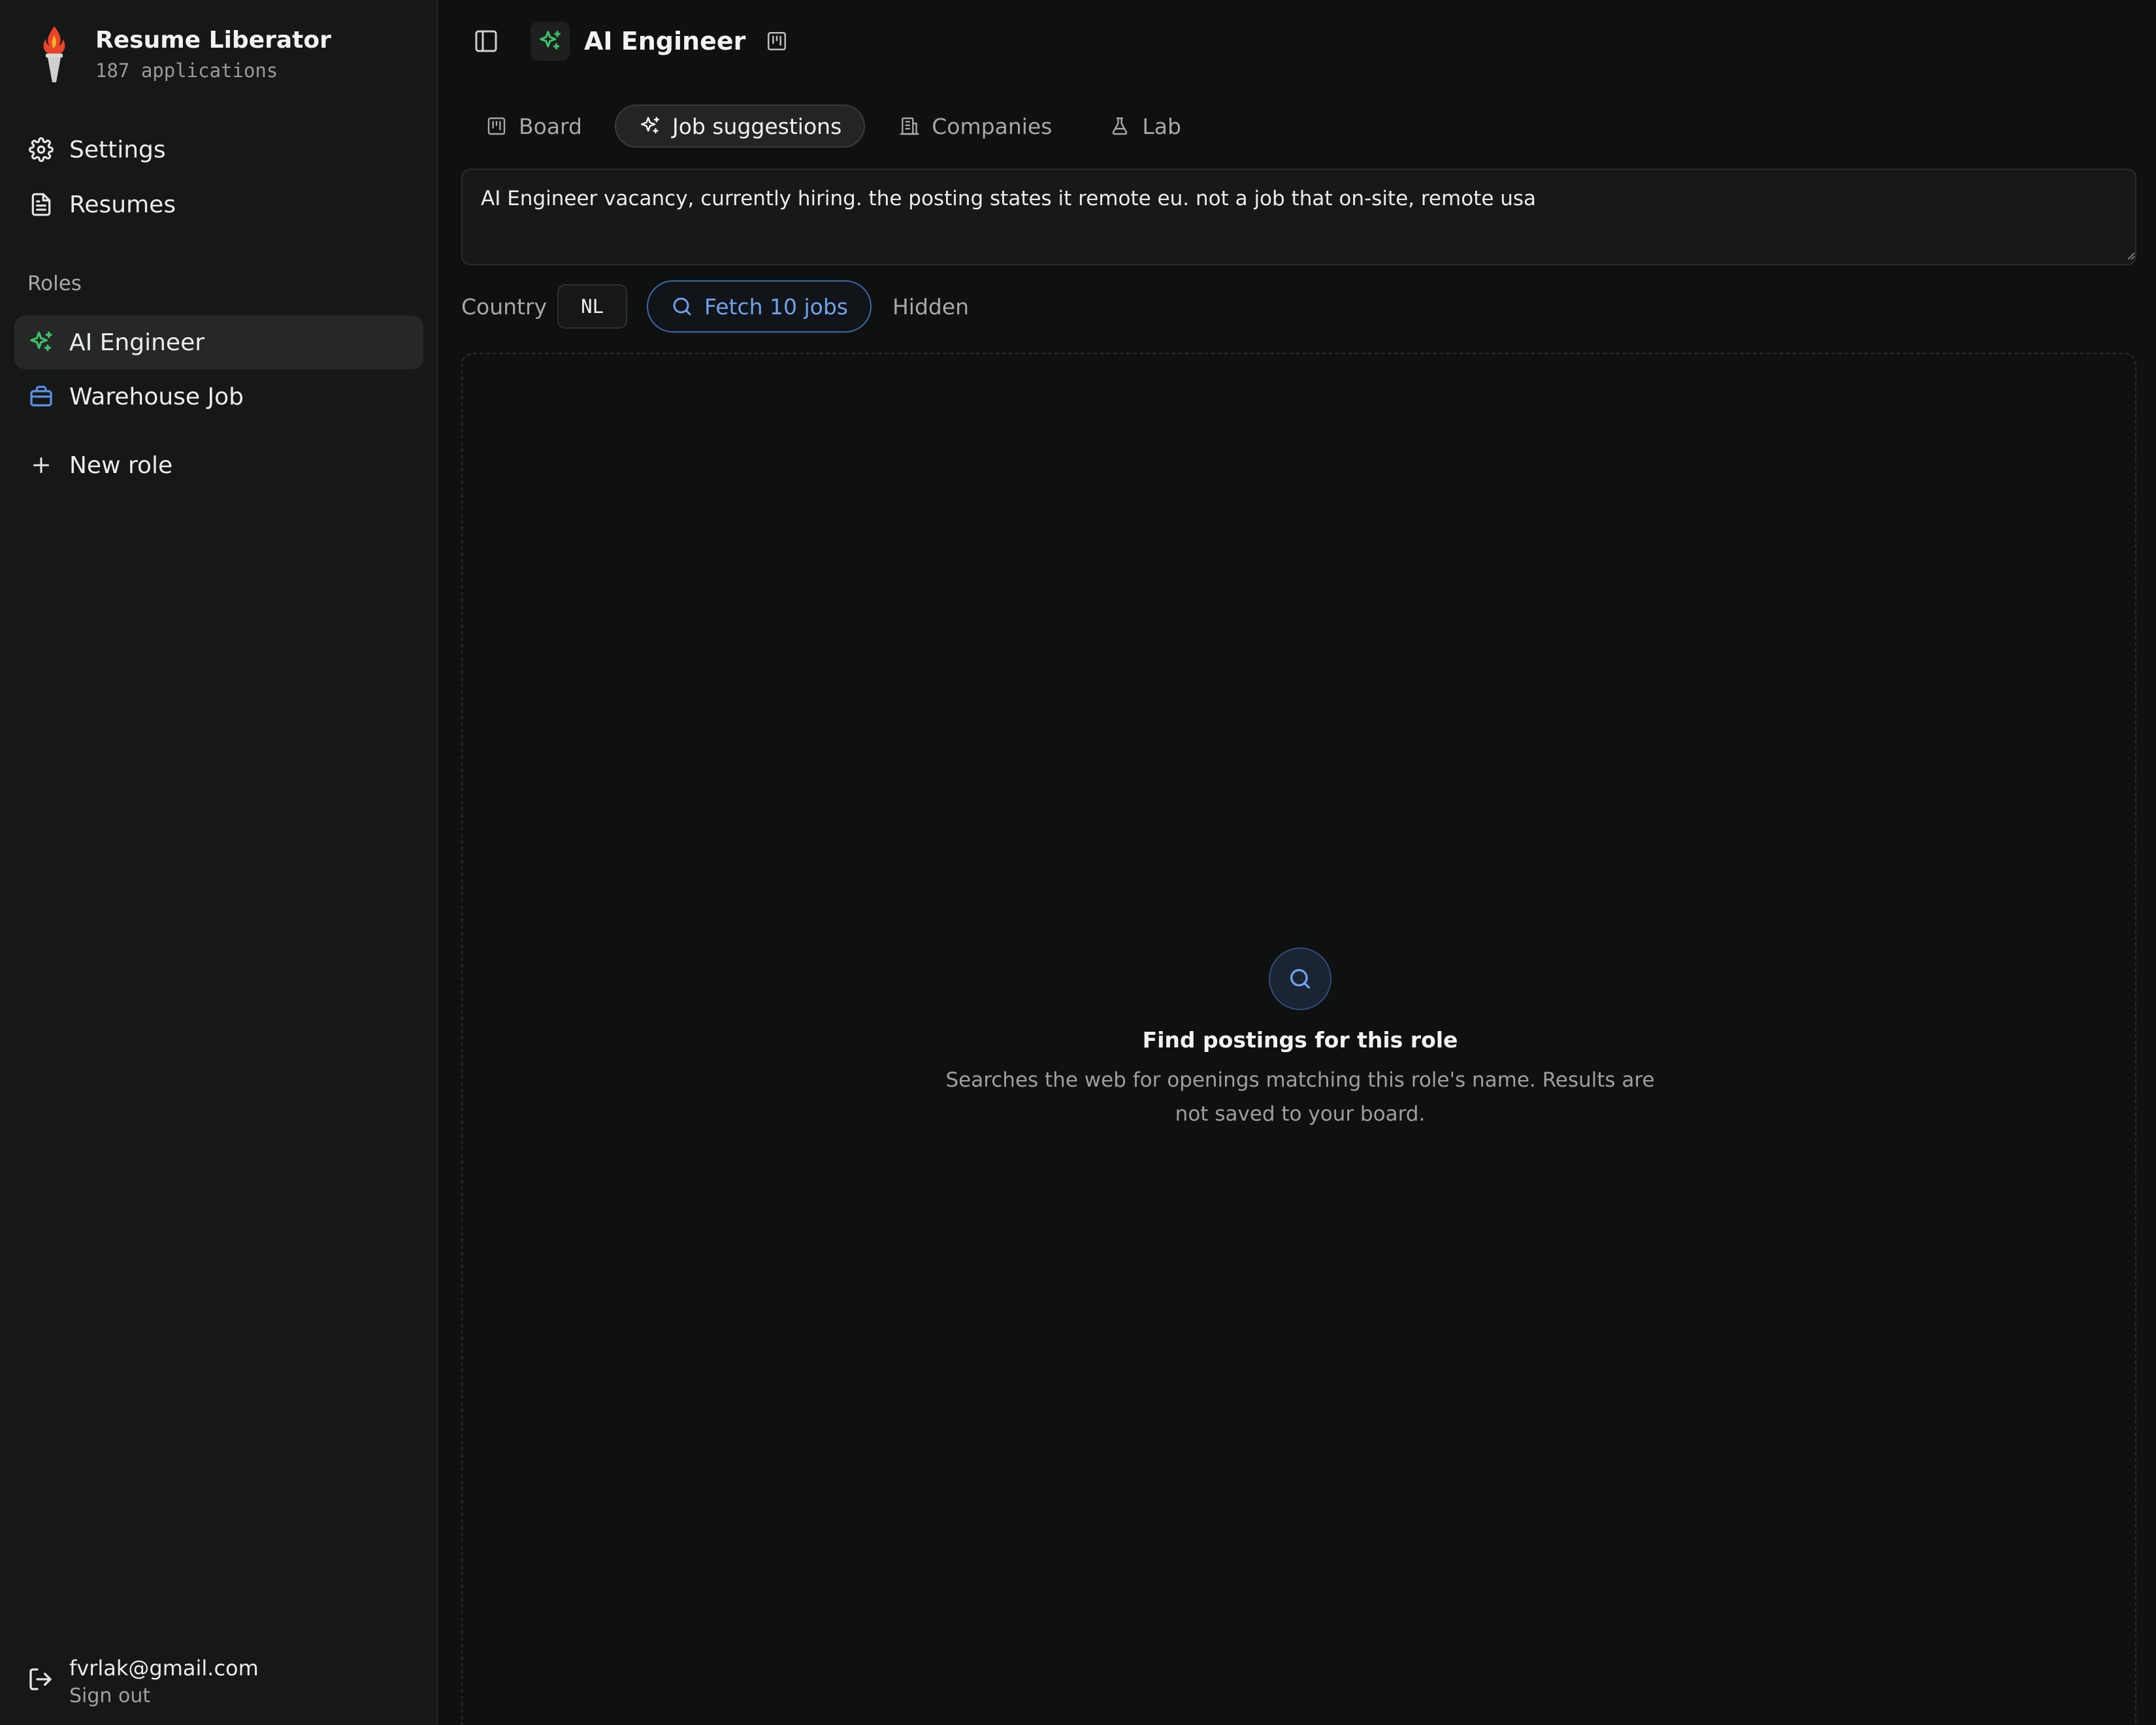 The image size is (2156, 1725). I want to click on app-title: Resume Liberator, so click(213, 40).